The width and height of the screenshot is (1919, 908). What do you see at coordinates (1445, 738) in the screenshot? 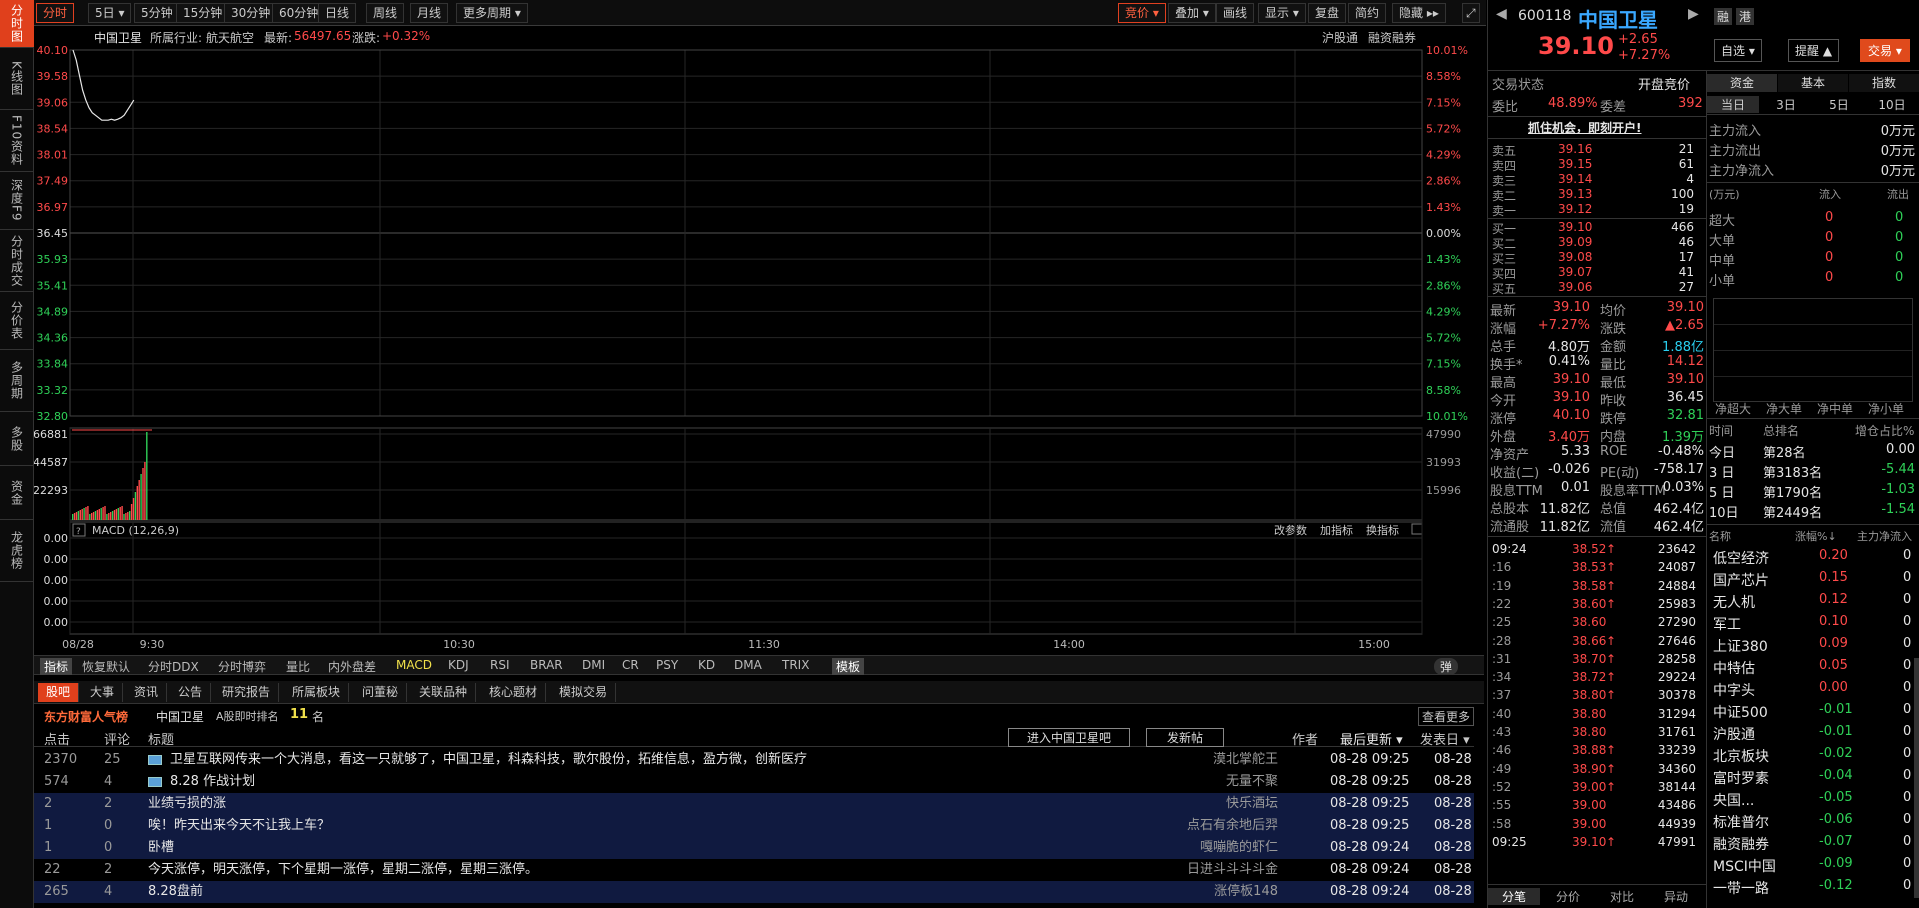
I see `col-posted: 发表日 ▾` at bounding box center [1445, 738].